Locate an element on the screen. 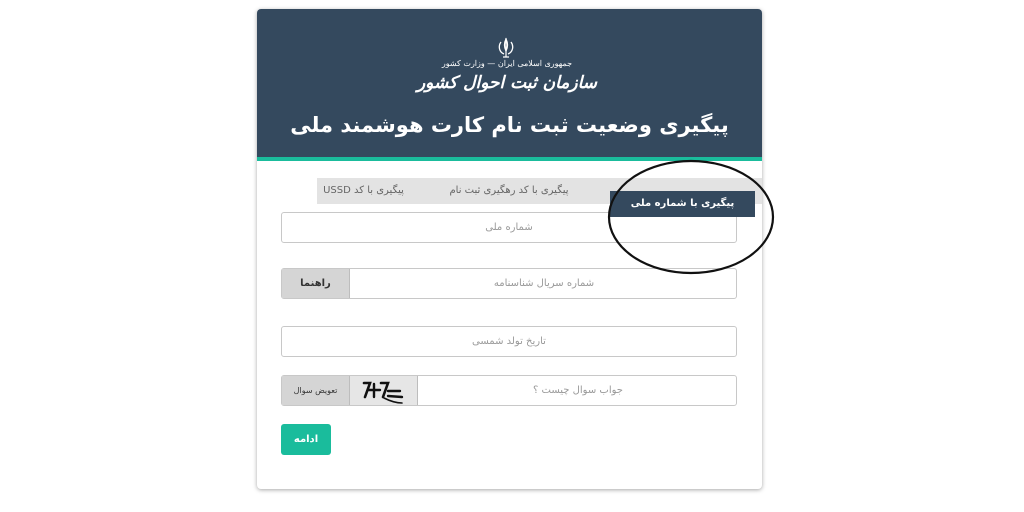  birth-date-input is located at coordinates (509, 341).